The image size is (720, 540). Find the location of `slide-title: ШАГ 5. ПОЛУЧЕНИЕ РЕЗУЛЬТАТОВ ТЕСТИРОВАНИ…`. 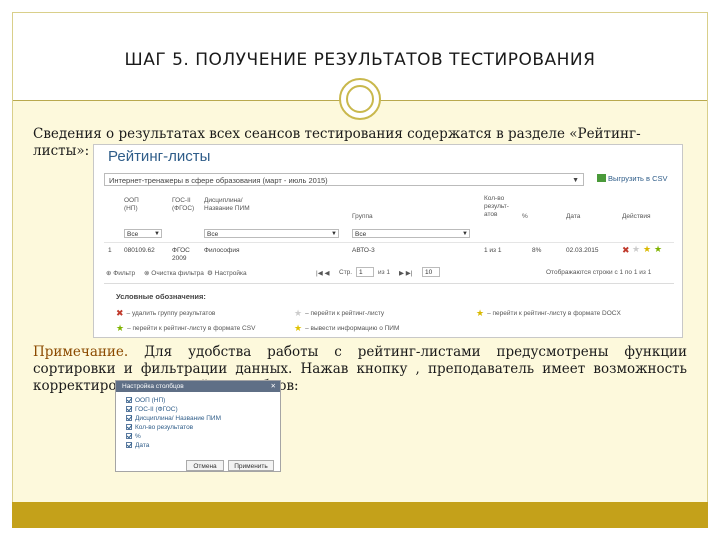

slide-title: ШАГ 5. ПОЛУЧЕНИЕ РЕЗУЛЬТАТОВ ТЕСТИРОВАНИ… is located at coordinates (360, 60).